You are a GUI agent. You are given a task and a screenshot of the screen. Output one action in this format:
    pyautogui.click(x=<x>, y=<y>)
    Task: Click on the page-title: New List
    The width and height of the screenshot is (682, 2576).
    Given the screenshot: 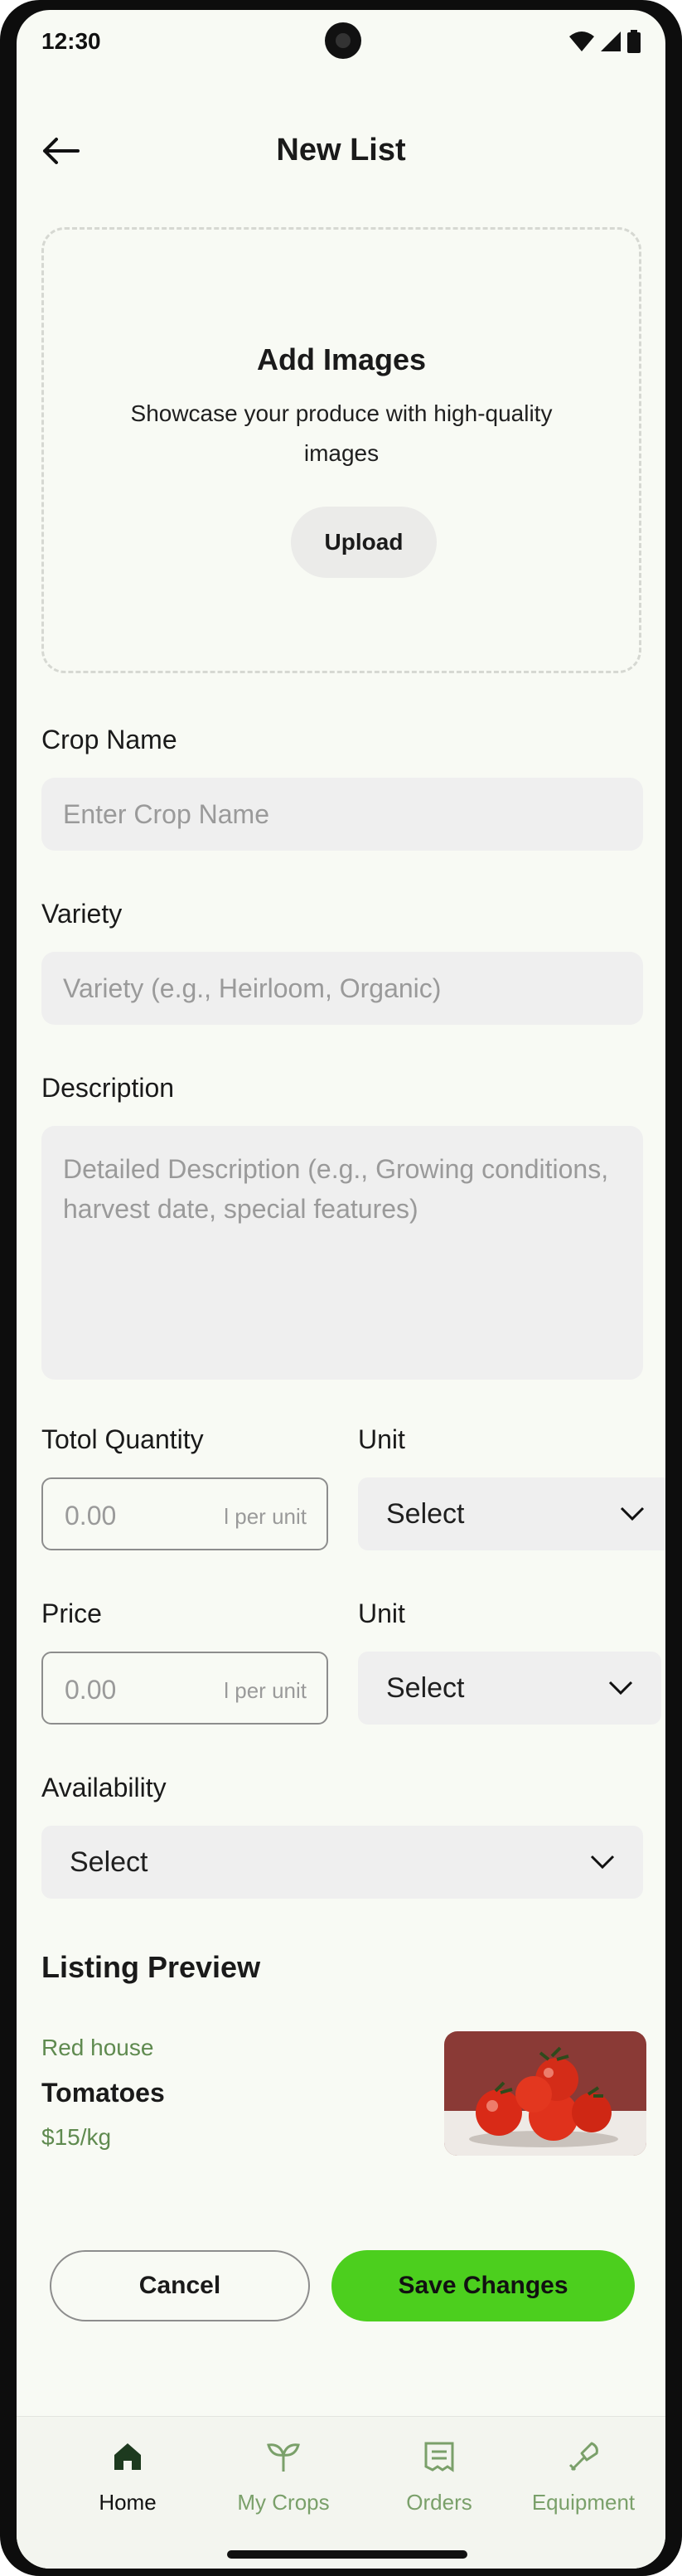 What is the action you would take?
    pyautogui.click(x=341, y=150)
    